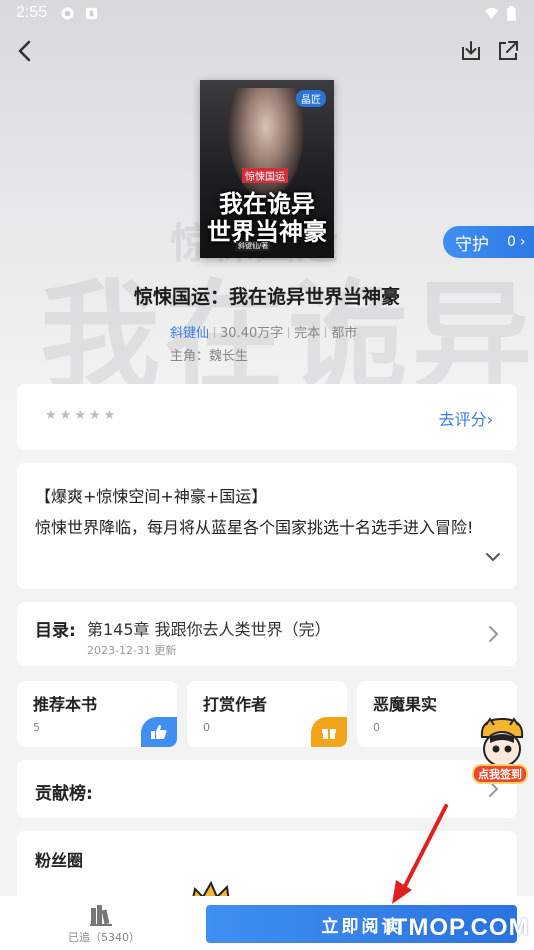  What do you see at coordinates (508, 51) in the screenshot?
I see `share-icon` at bounding box center [508, 51].